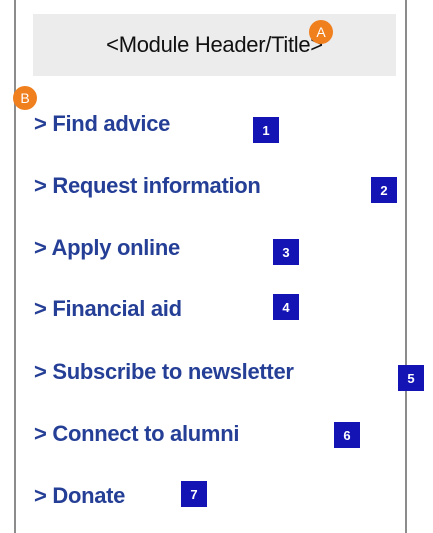 This screenshot has width=433, height=533. What do you see at coordinates (321, 32) in the screenshot?
I see `annotation-marker-a: A` at bounding box center [321, 32].